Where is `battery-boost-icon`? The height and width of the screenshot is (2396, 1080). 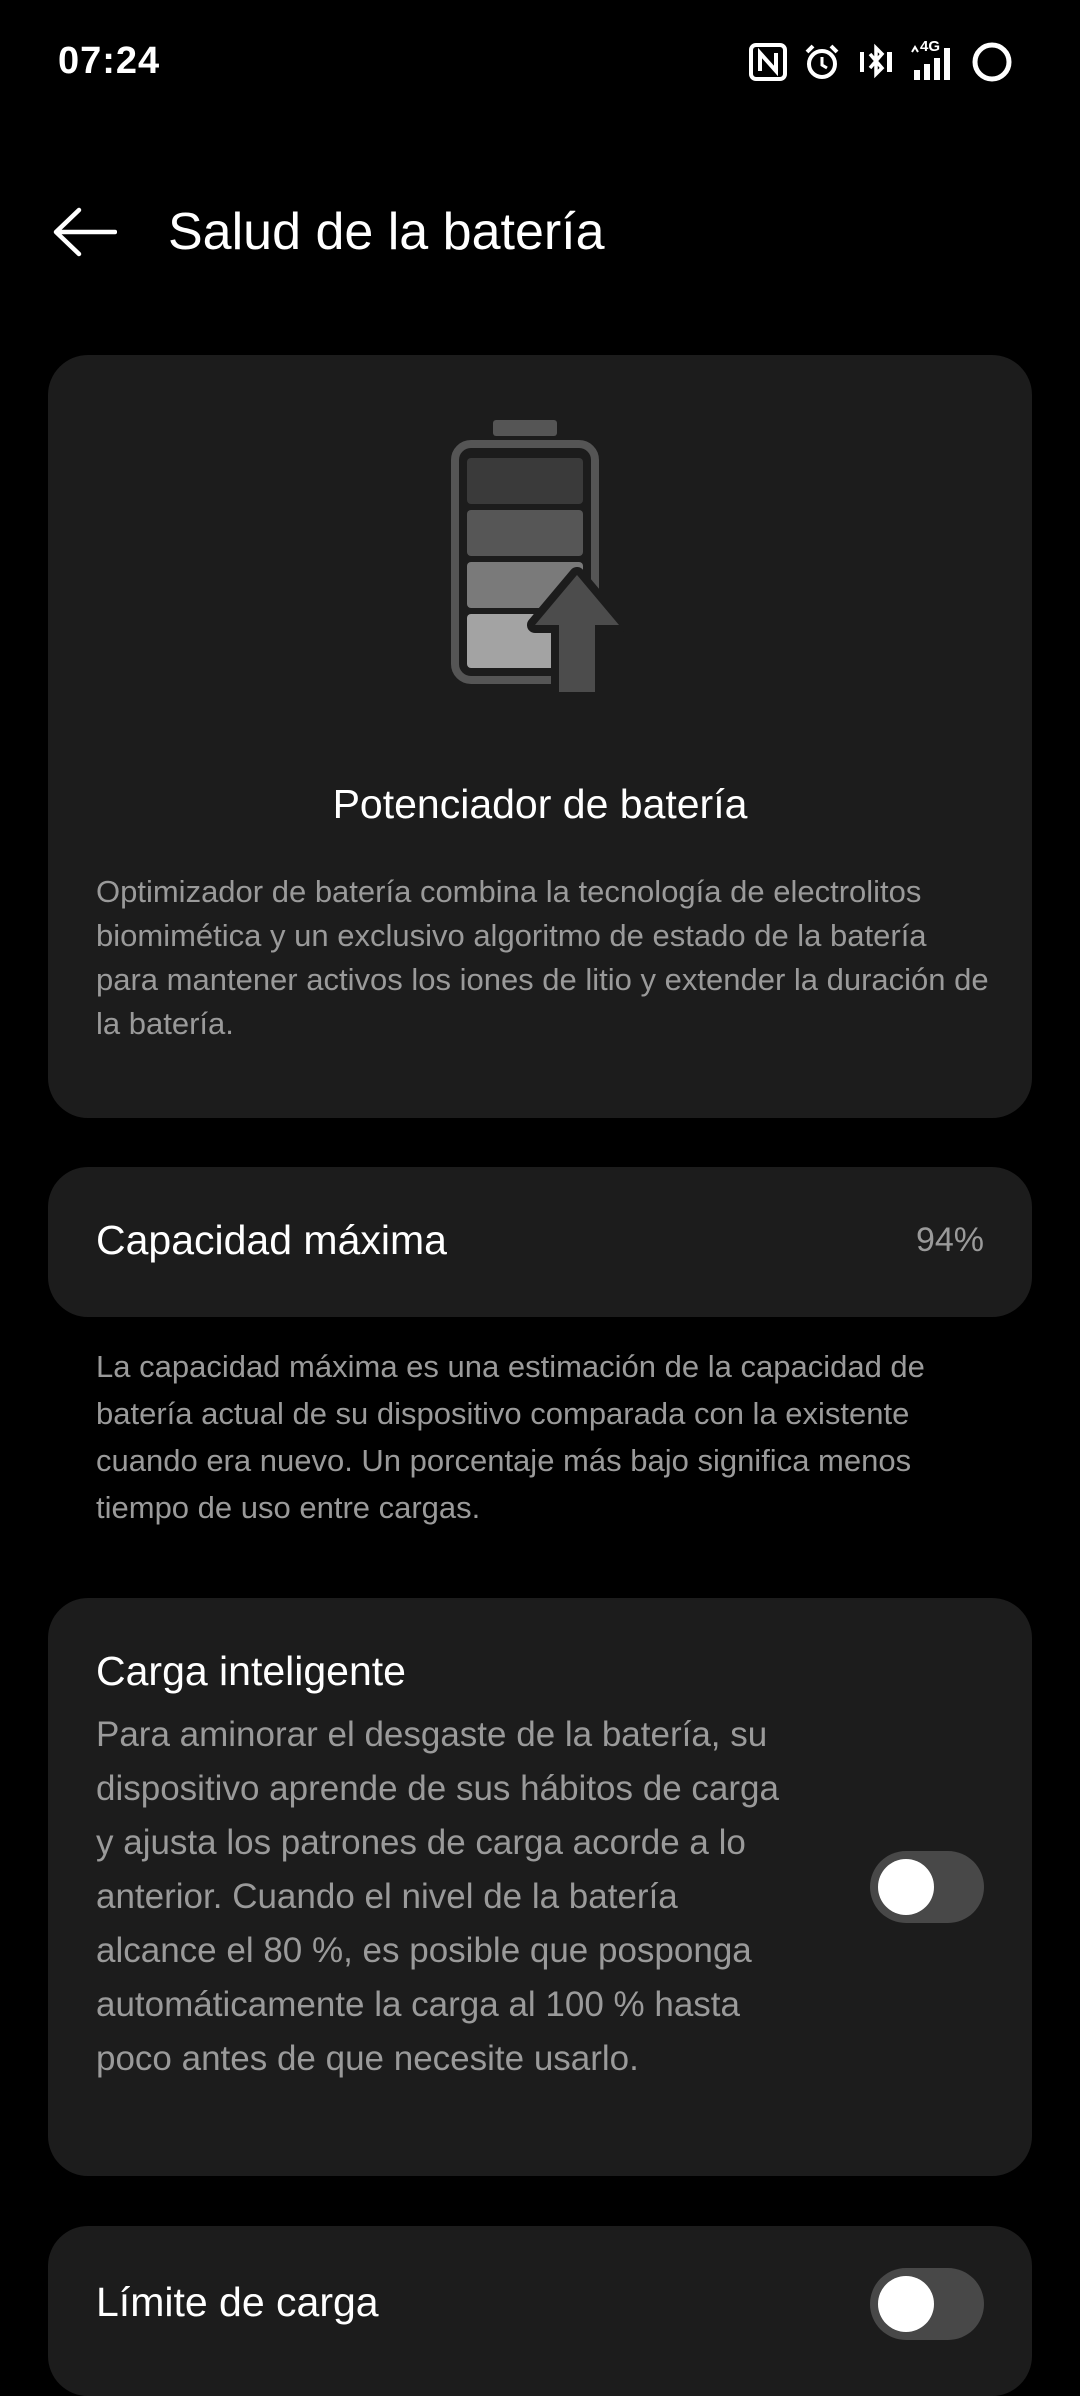
battery-boost-icon is located at coordinates (540, 560).